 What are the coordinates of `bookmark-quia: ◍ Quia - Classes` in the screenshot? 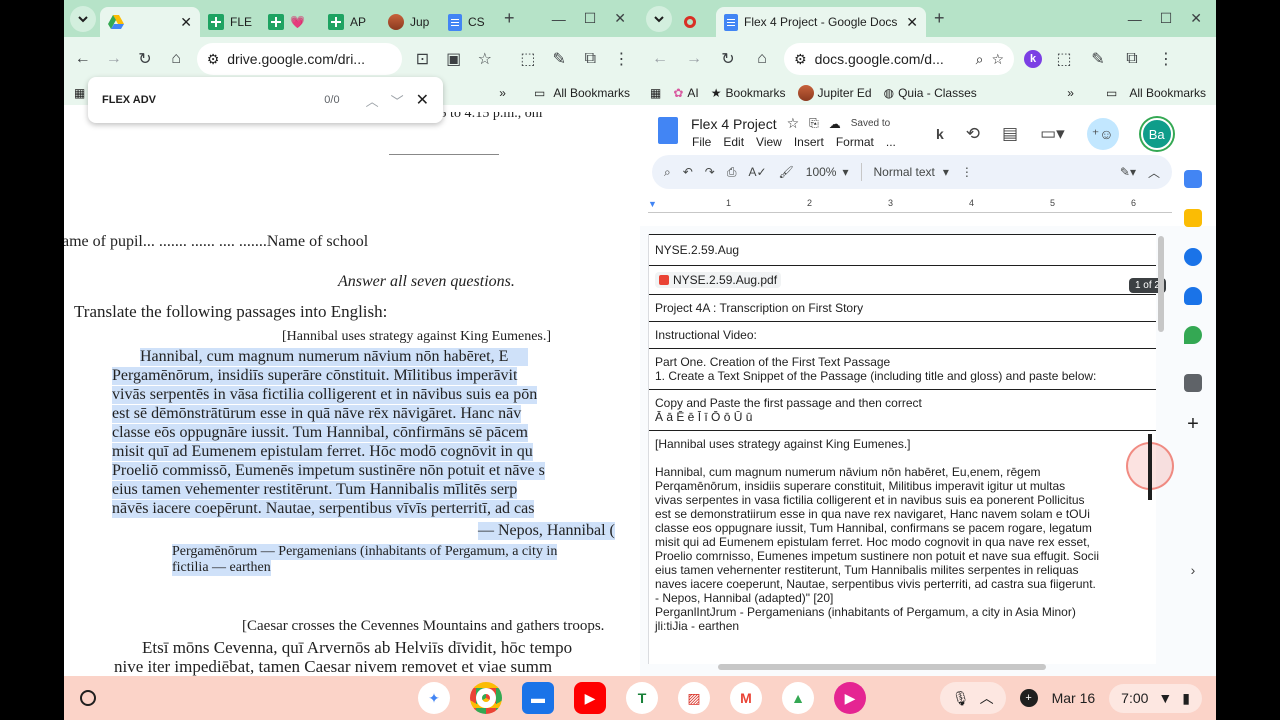 It's located at (930, 93).